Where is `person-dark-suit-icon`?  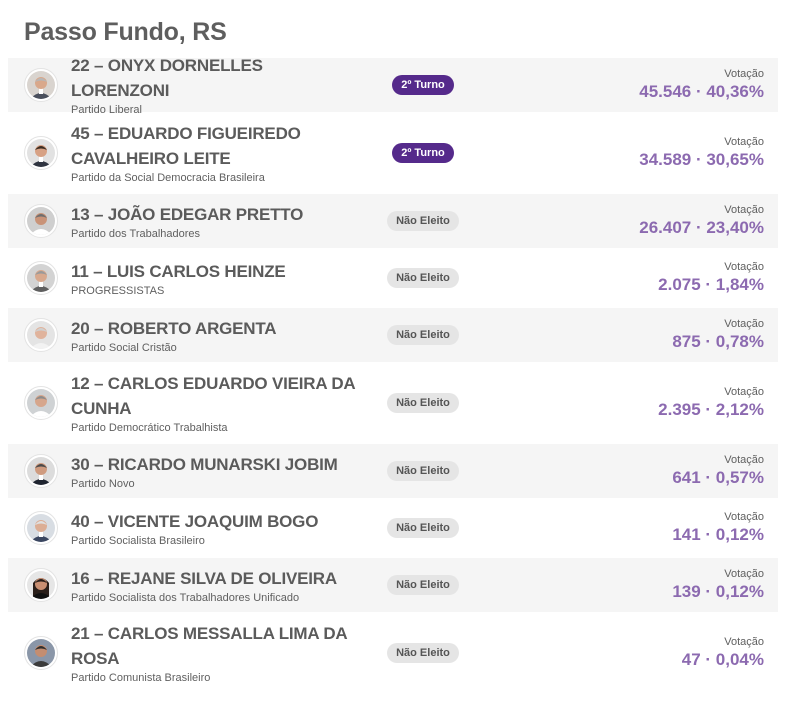 person-dark-suit-icon is located at coordinates (41, 471).